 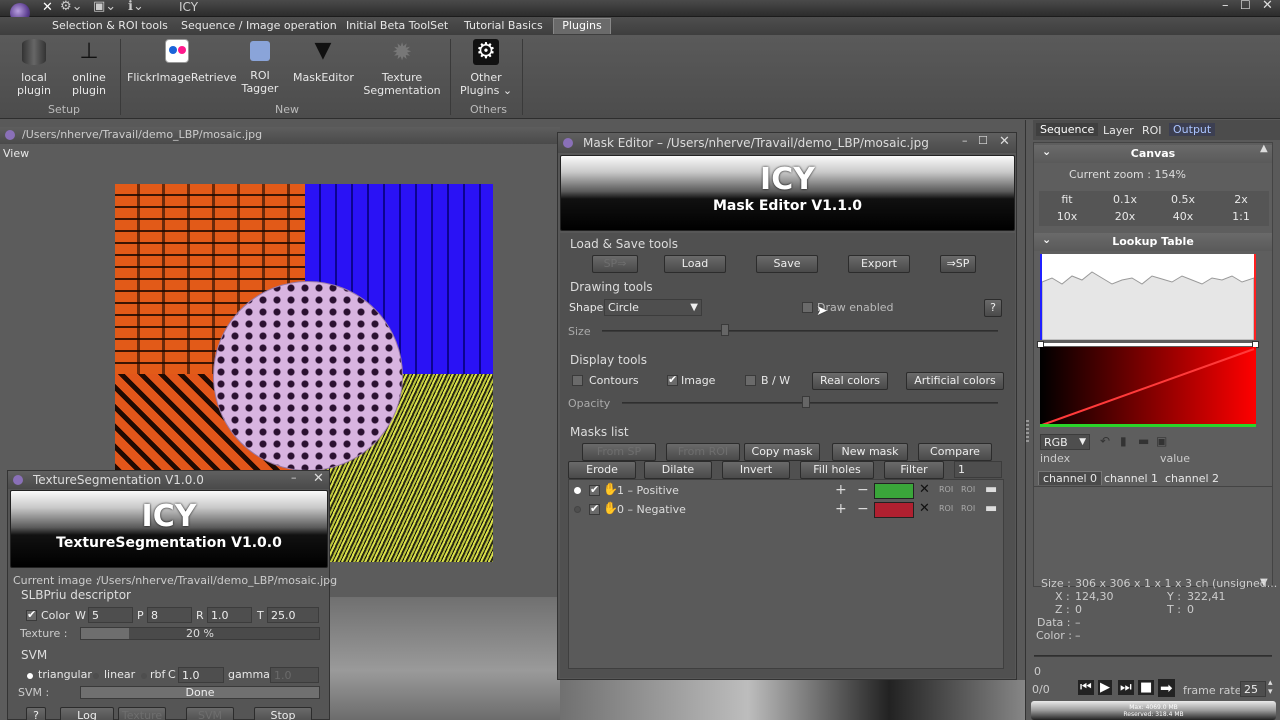 I want to click on dilate-button: Dilate, so click(x=678, y=470).